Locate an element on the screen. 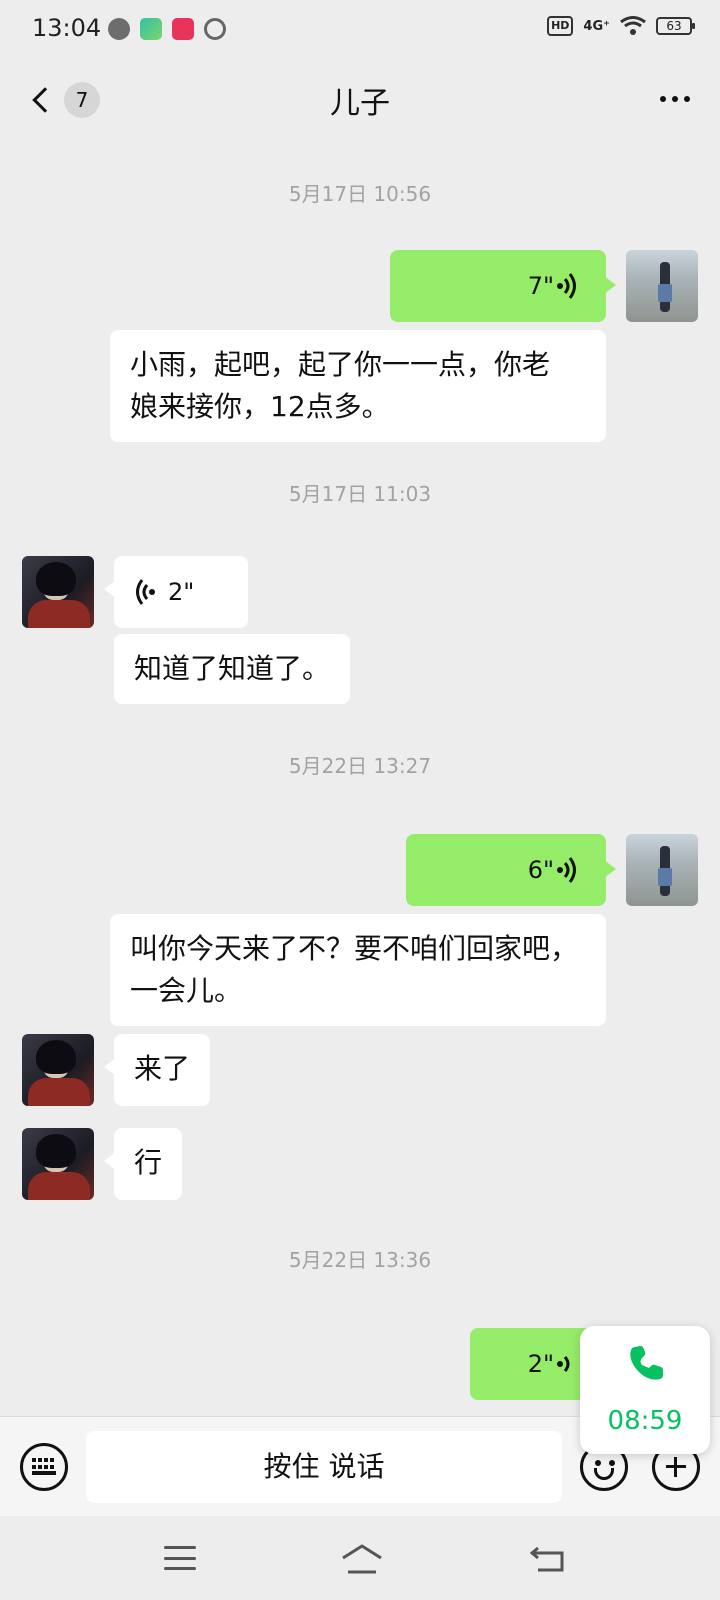 The width and height of the screenshot is (720, 1600). system-status-icons: HD 4G⁺ 63 is located at coordinates (621, 26).